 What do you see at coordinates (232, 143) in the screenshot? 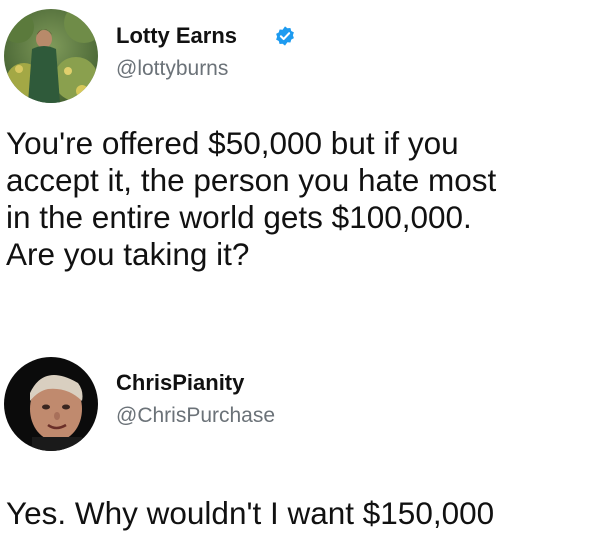
I see `tweet-text-line: You're offered $50,000 but if you` at bounding box center [232, 143].